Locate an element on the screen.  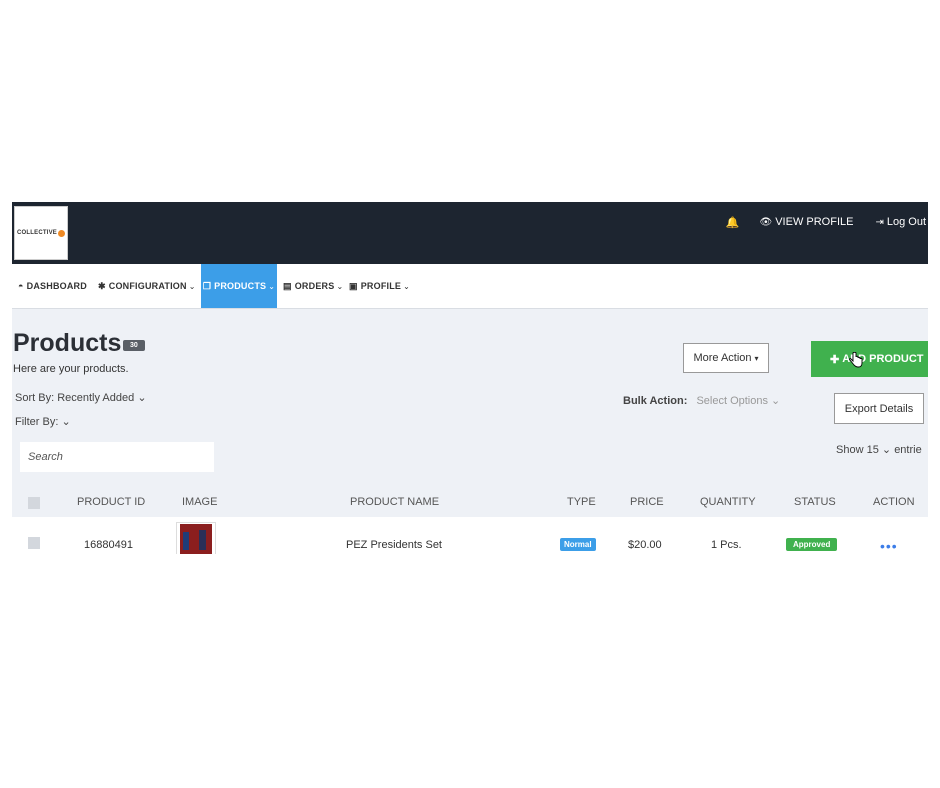
header-image: IMAGE is located at coordinates (200, 502).